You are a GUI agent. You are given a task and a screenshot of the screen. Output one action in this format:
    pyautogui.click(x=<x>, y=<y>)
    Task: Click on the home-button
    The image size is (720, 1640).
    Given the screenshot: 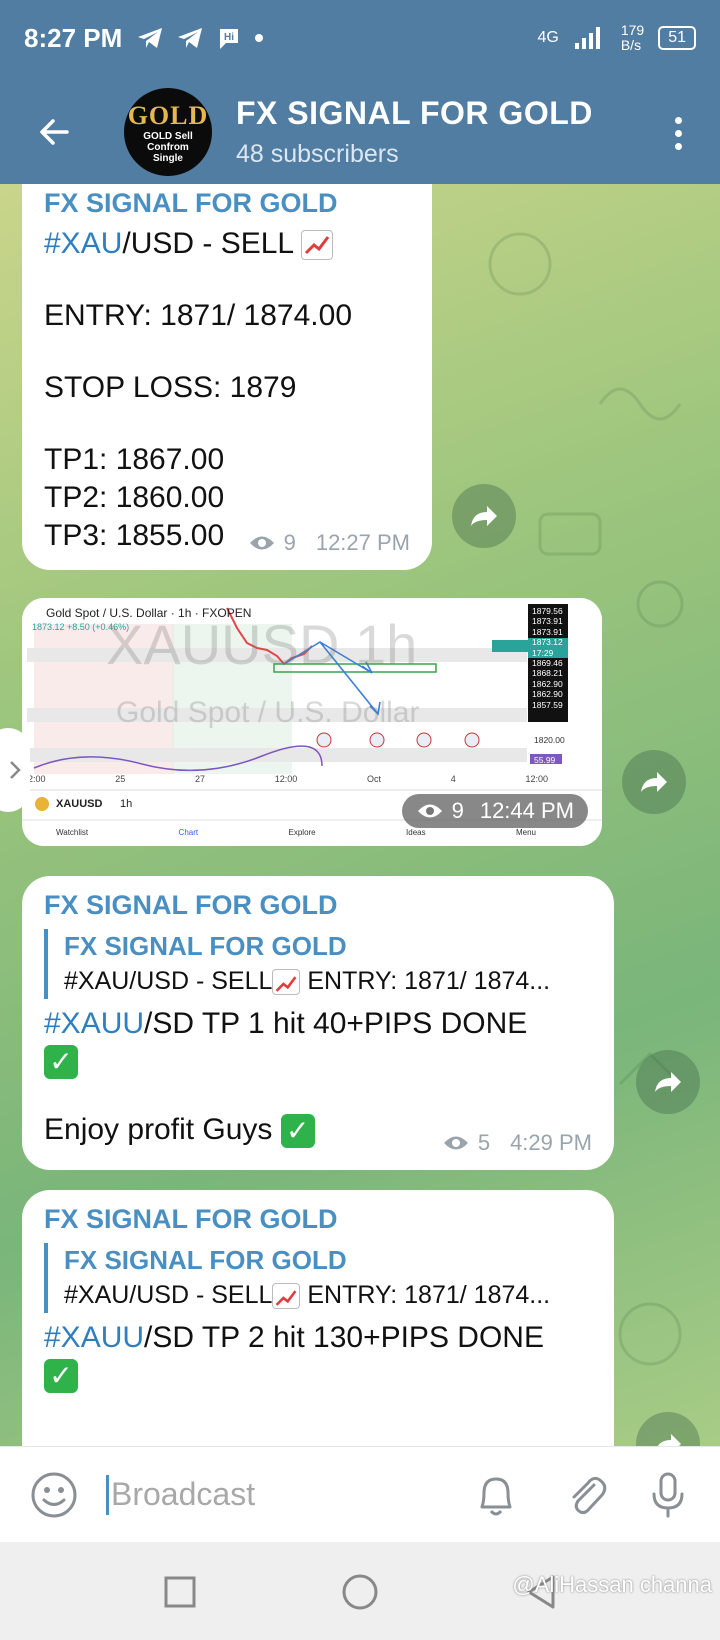 What is the action you would take?
    pyautogui.click(x=360, y=1592)
    